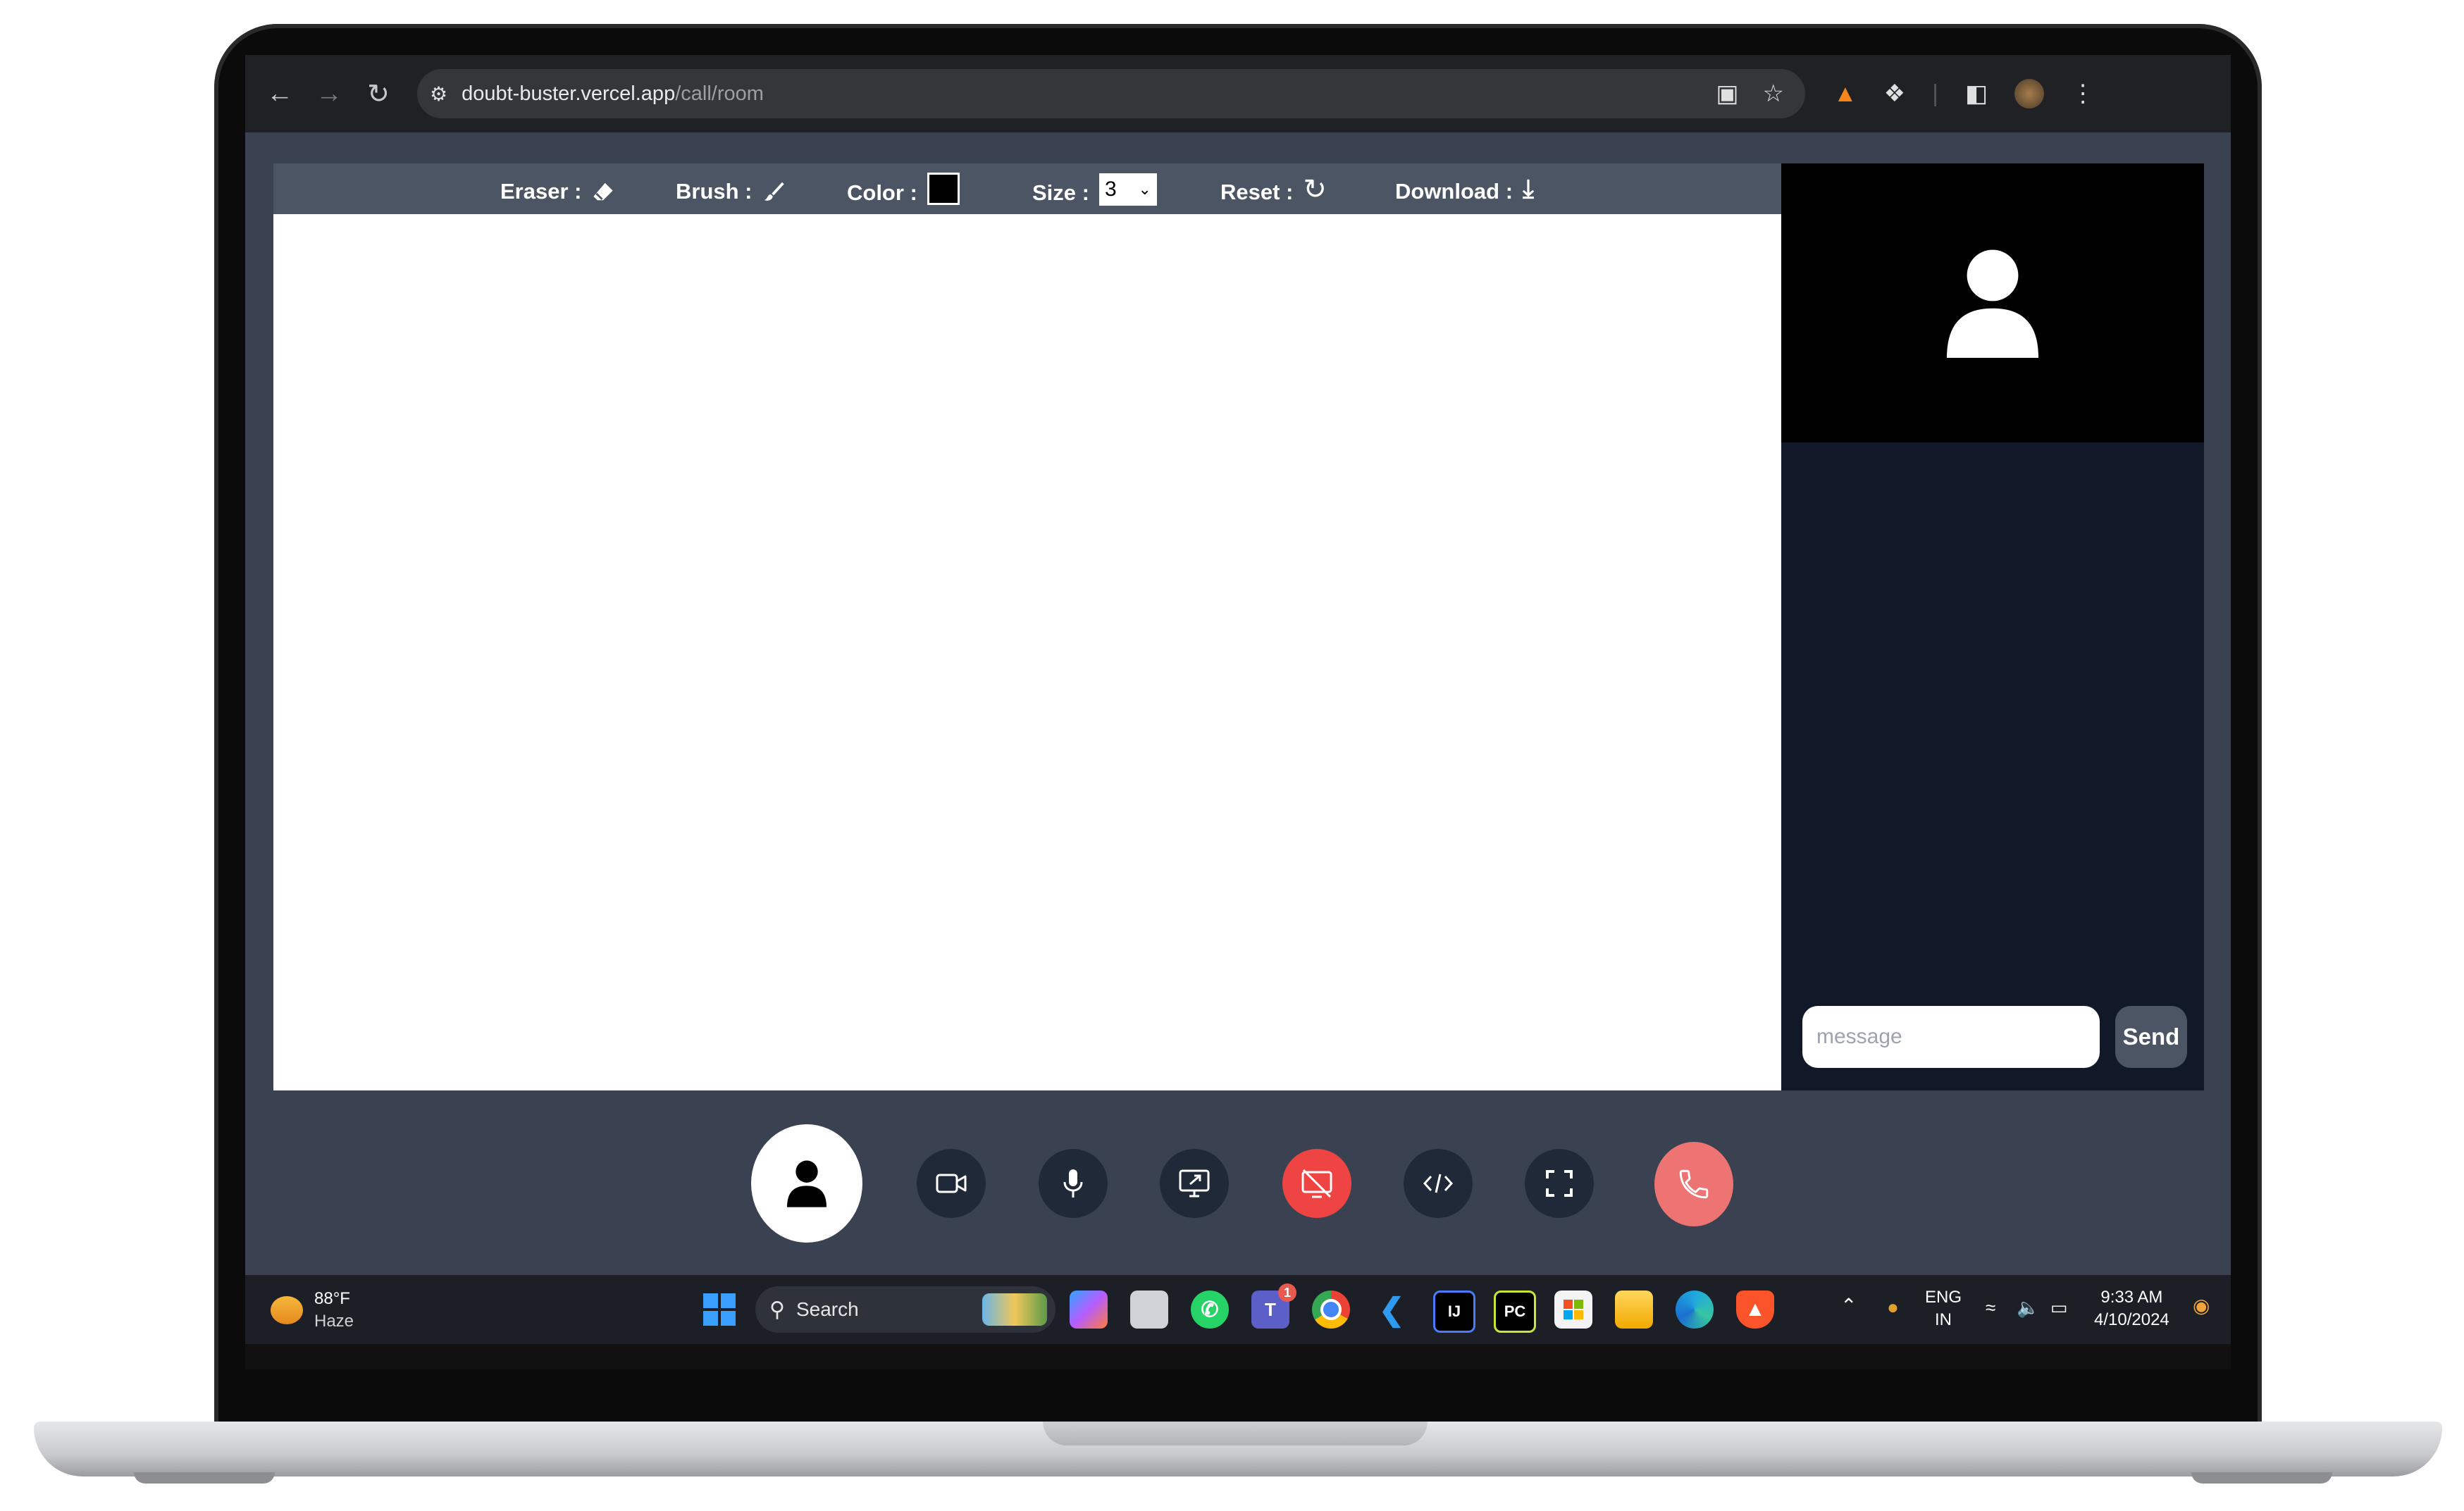  What do you see at coordinates (279, 93) in the screenshot?
I see `back-icon: ←` at bounding box center [279, 93].